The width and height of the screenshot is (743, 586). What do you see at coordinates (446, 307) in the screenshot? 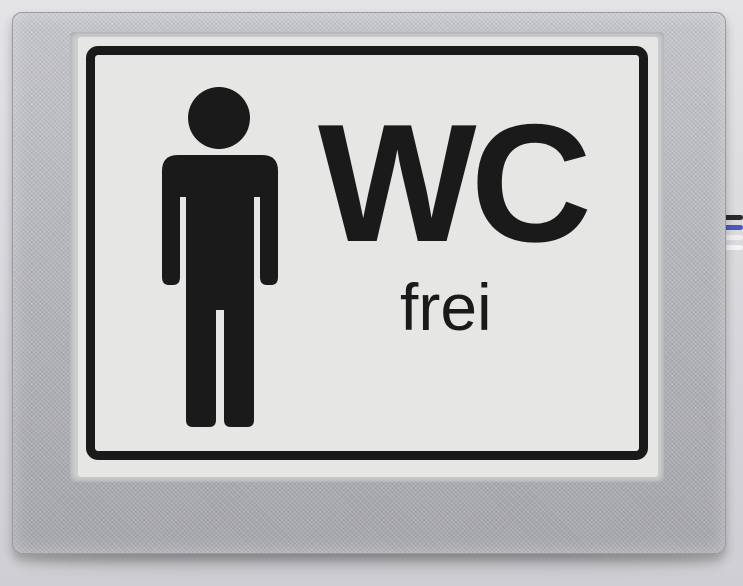
I see `sign-status: frei` at bounding box center [446, 307].